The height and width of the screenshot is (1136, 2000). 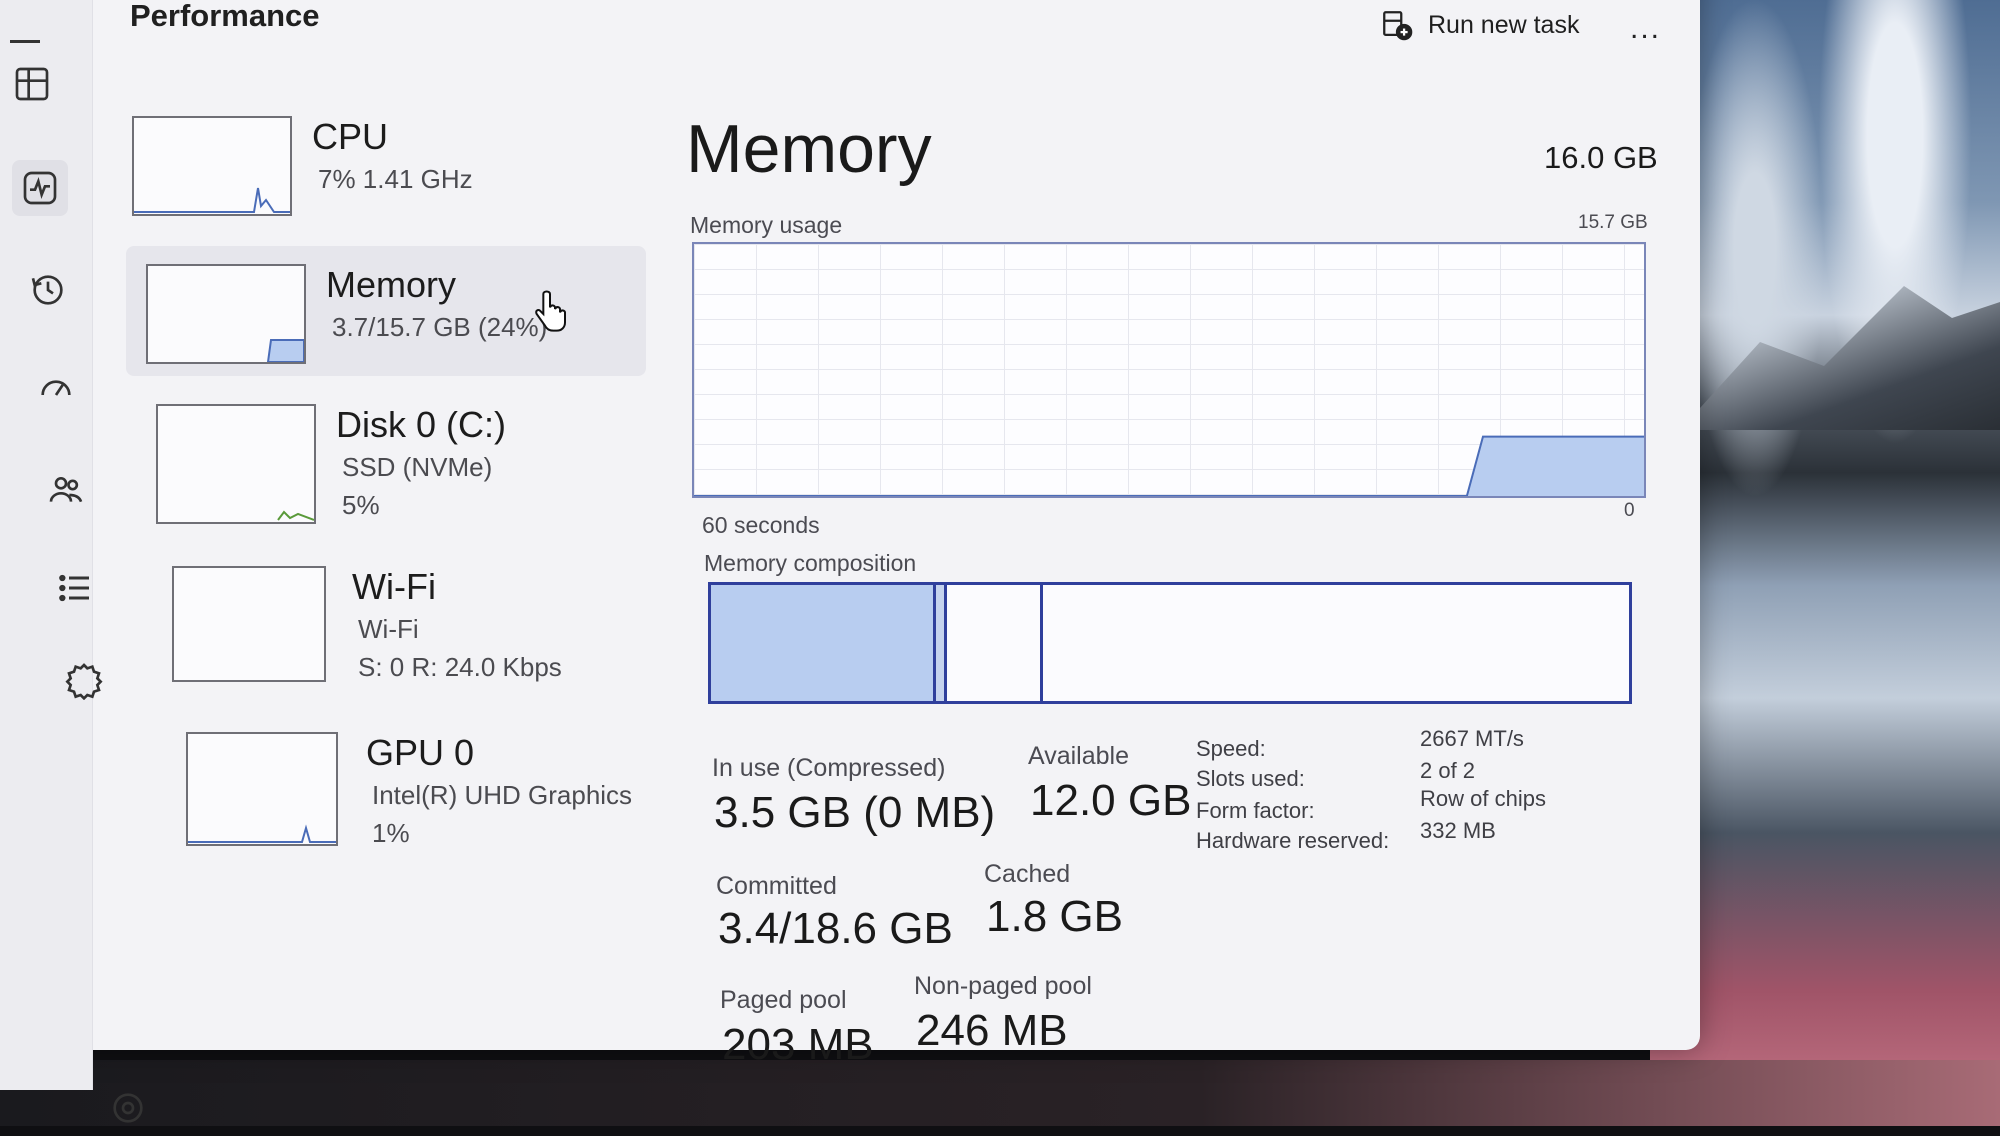 What do you see at coordinates (417, 467) in the screenshot?
I see `device-detail: SSD (NVMe)` at bounding box center [417, 467].